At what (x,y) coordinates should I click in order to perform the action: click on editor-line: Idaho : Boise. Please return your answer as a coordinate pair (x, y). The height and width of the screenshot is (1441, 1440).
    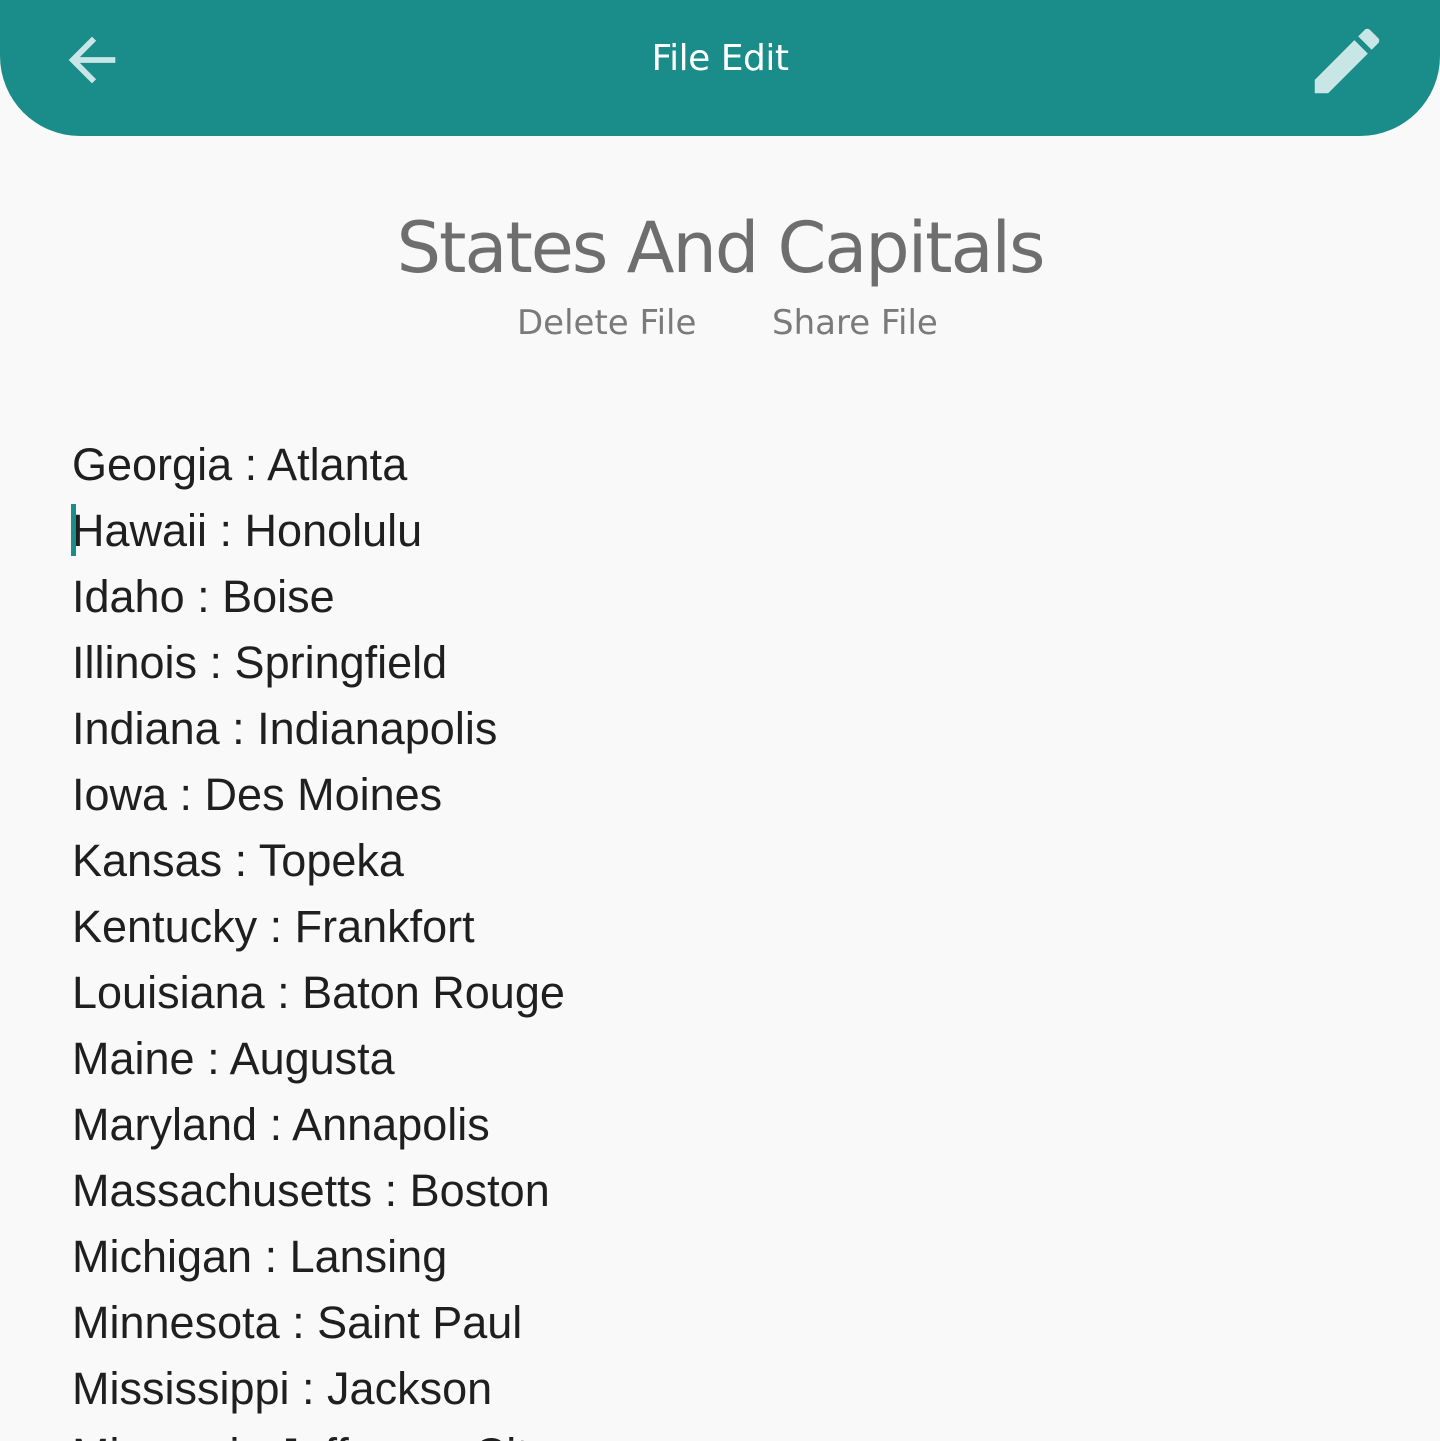
    Looking at the image, I should click on (203, 596).